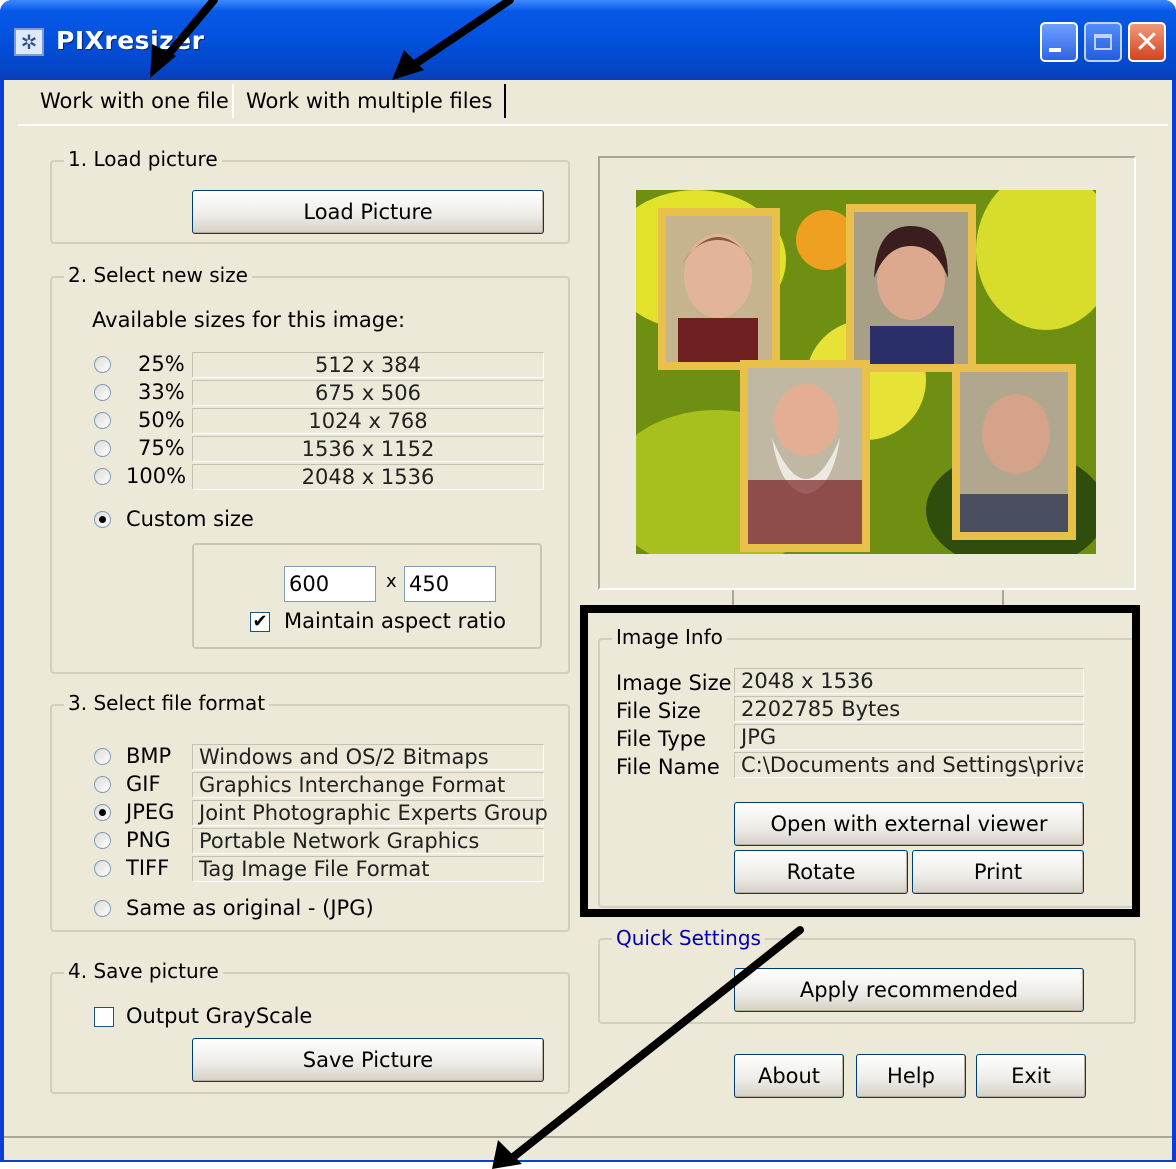 The image size is (1176, 1169). What do you see at coordinates (461, 35) in the screenshot?
I see `arrow-to-tab-multi` at bounding box center [461, 35].